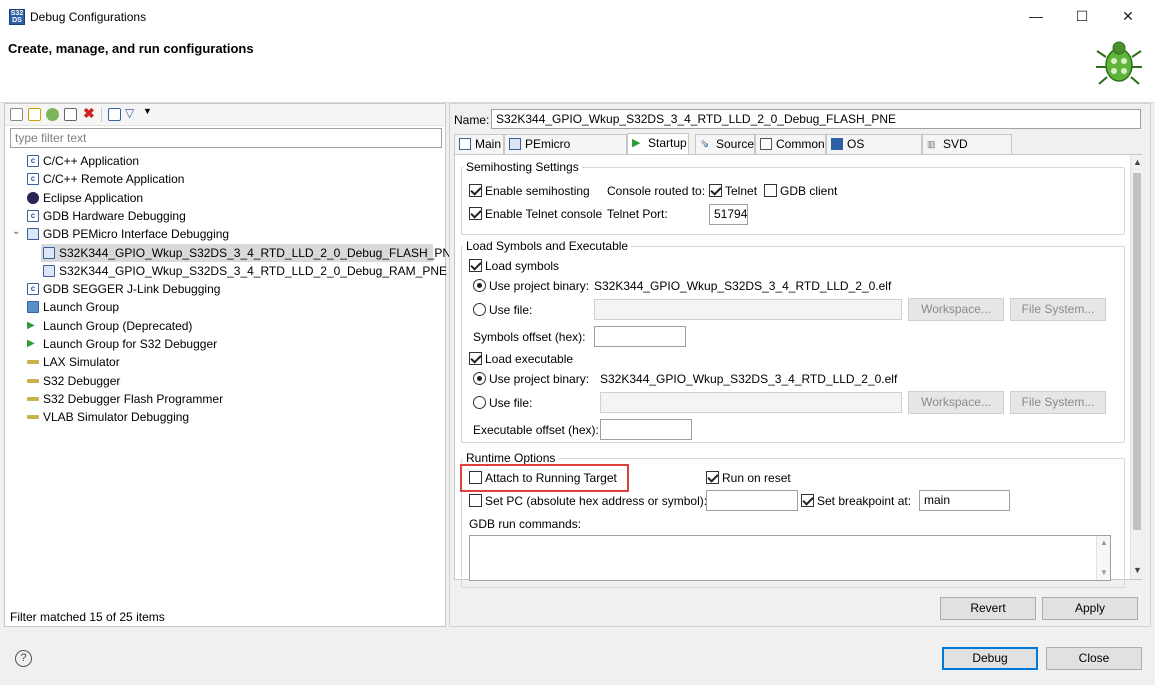 This screenshot has height=685, width=1155. Describe the element at coordinates (756, 478) in the screenshot. I see `run-on-reset-label: Run on reset` at that location.